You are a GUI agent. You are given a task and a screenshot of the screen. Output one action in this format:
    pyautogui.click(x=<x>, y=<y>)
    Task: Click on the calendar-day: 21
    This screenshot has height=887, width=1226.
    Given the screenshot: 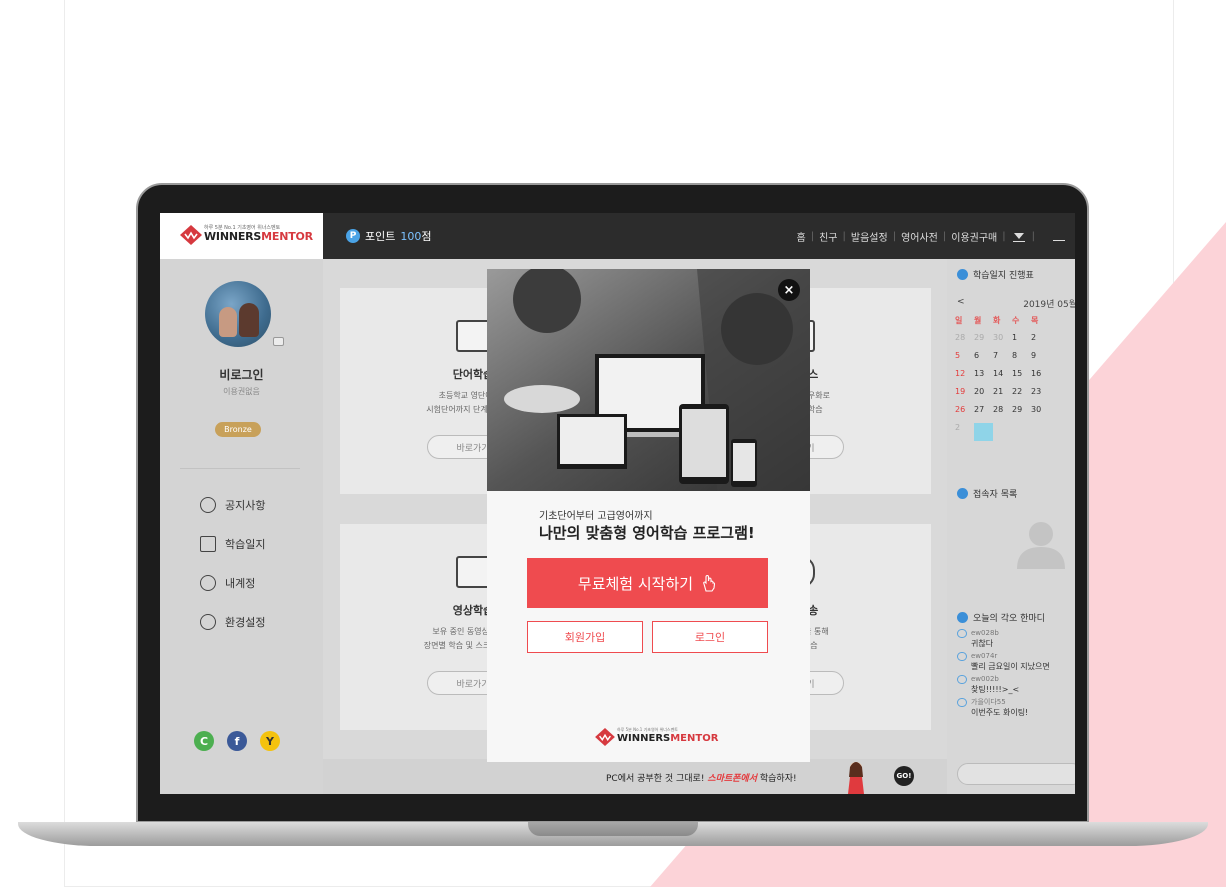 What is the action you would take?
    pyautogui.click(x=1002, y=396)
    